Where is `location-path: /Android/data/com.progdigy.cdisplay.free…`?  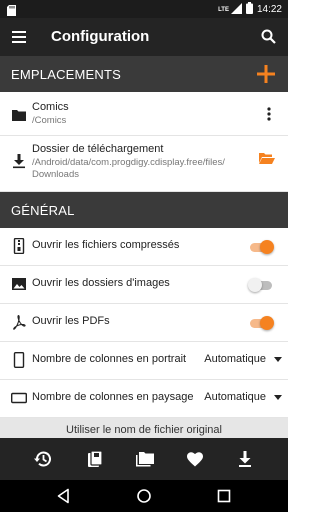 location-path: /Android/data/com.progdigy.cdisplay.free… is located at coordinates (128, 168).